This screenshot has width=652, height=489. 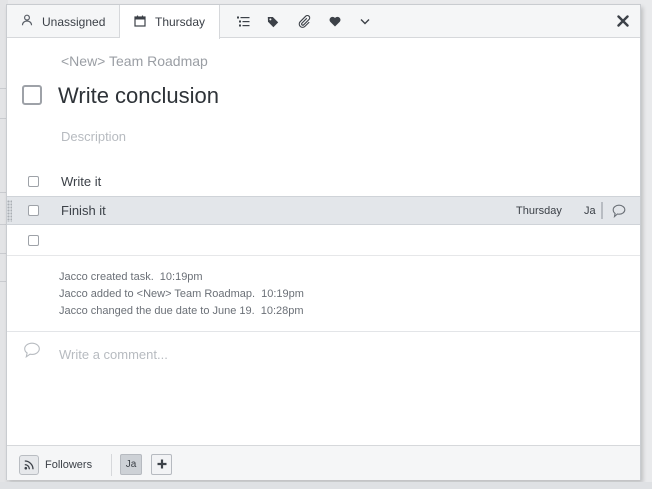 I want to click on subtask-due-date: Thursday, so click(x=539, y=211).